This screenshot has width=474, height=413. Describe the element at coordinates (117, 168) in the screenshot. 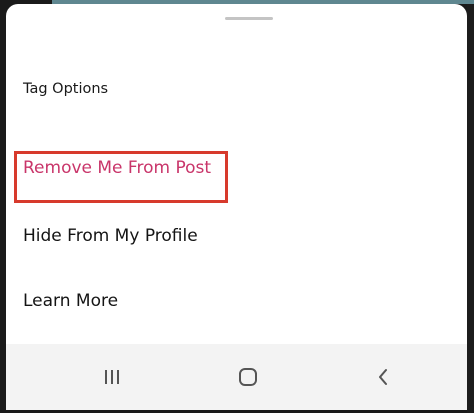

I see `remove-me-from-post-option: Remove Me From Post` at that location.